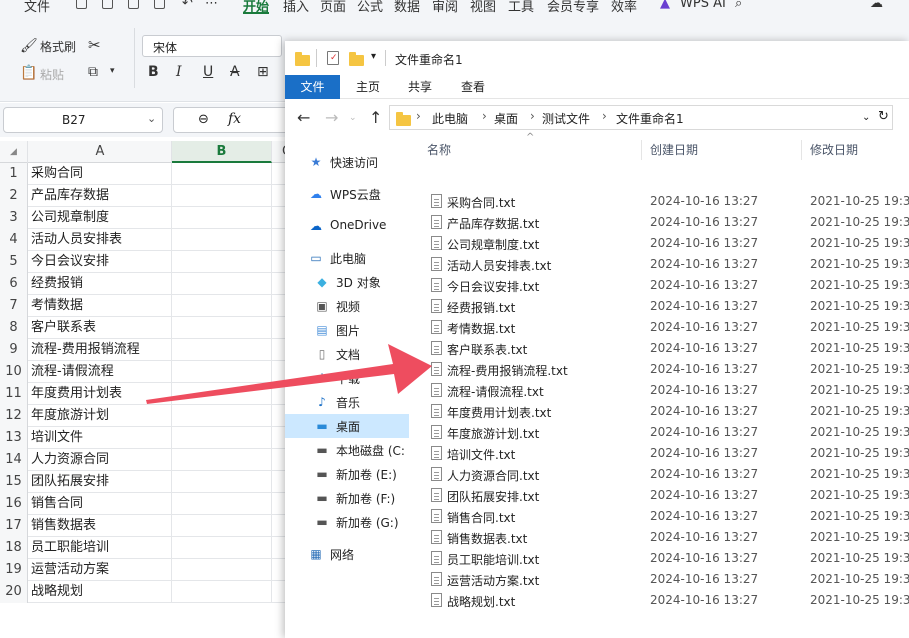 This screenshot has width=909, height=638. I want to click on file-name: 经费报销.txt, so click(481, 307).